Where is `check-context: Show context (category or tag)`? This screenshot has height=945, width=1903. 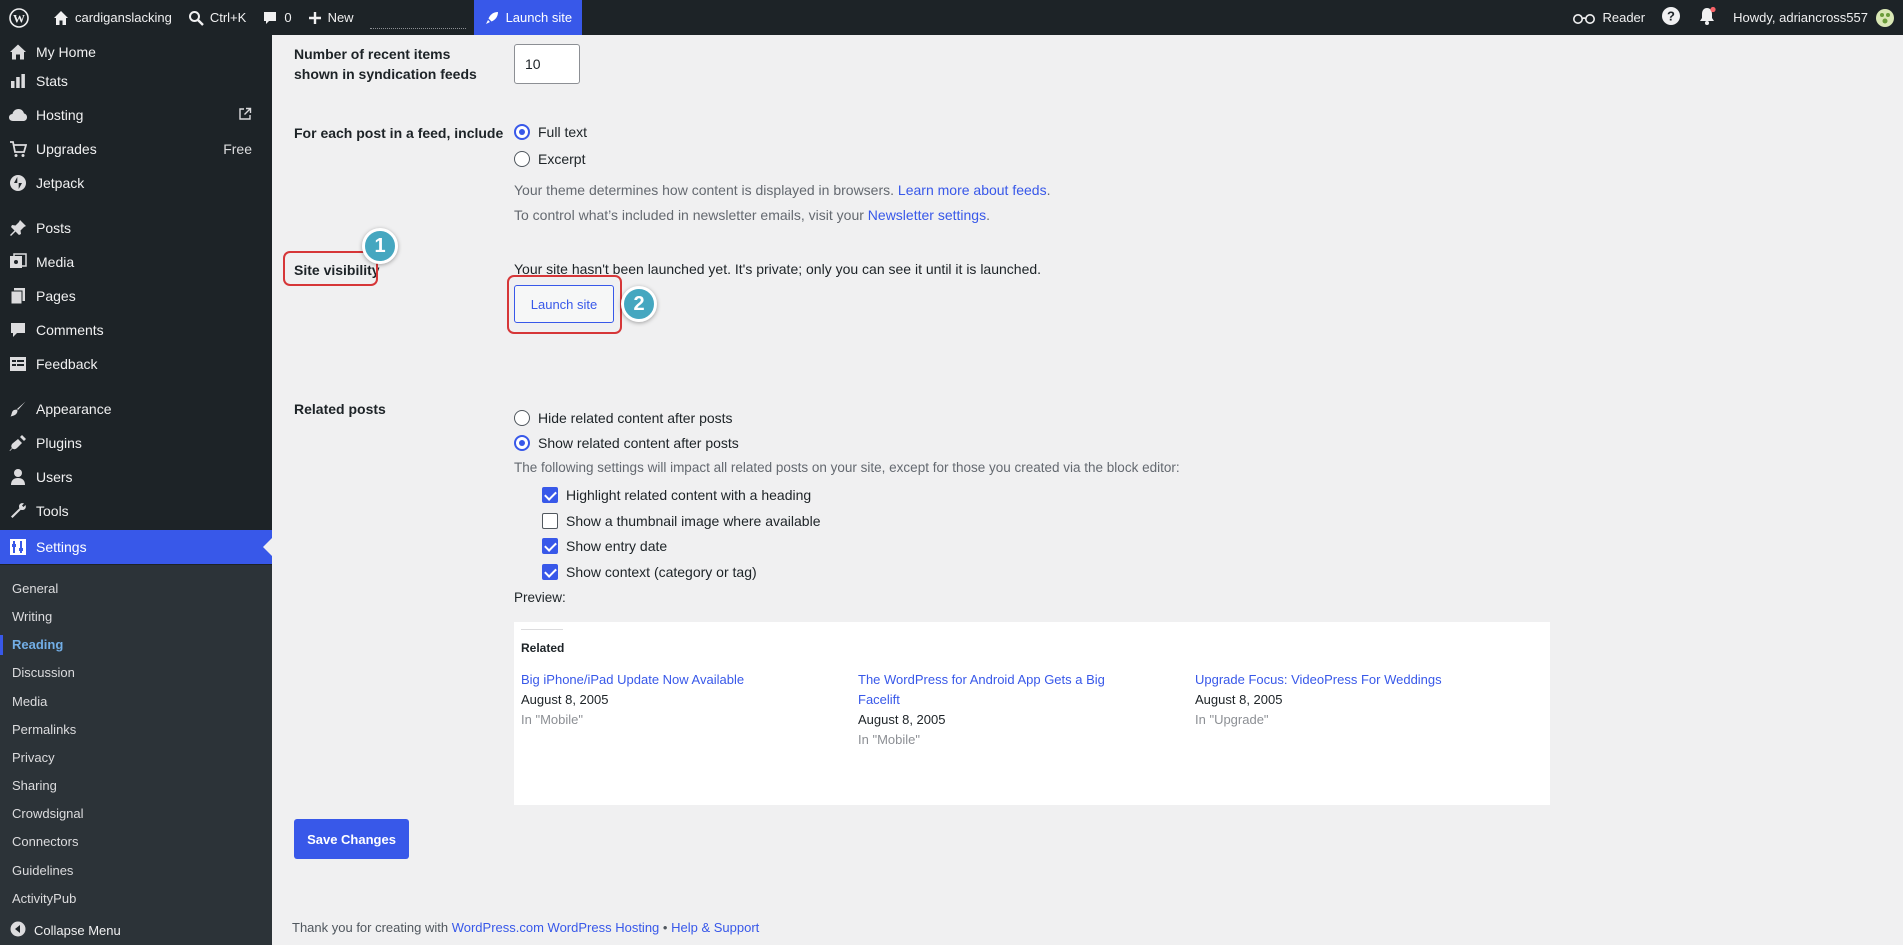 check-context: Show context (category or tag) is located at coordinates (649, 572).